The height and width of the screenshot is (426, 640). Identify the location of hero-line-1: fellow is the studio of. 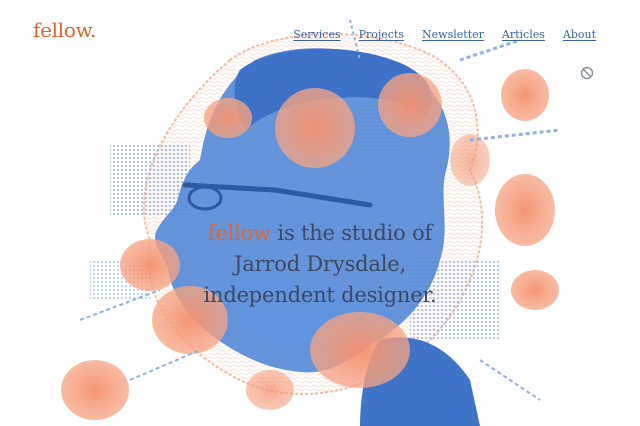
(320, 233).